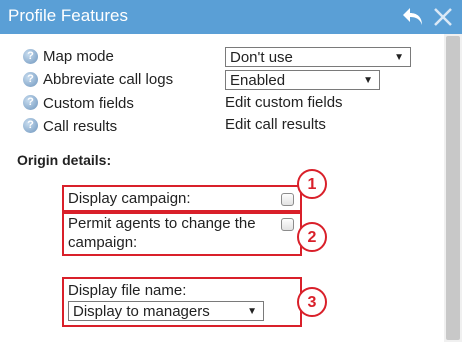 This screenshot has height=342, width=462. Describe the element at coordinates (443, 17) in the screenshot. I see `close-icon` at that location.